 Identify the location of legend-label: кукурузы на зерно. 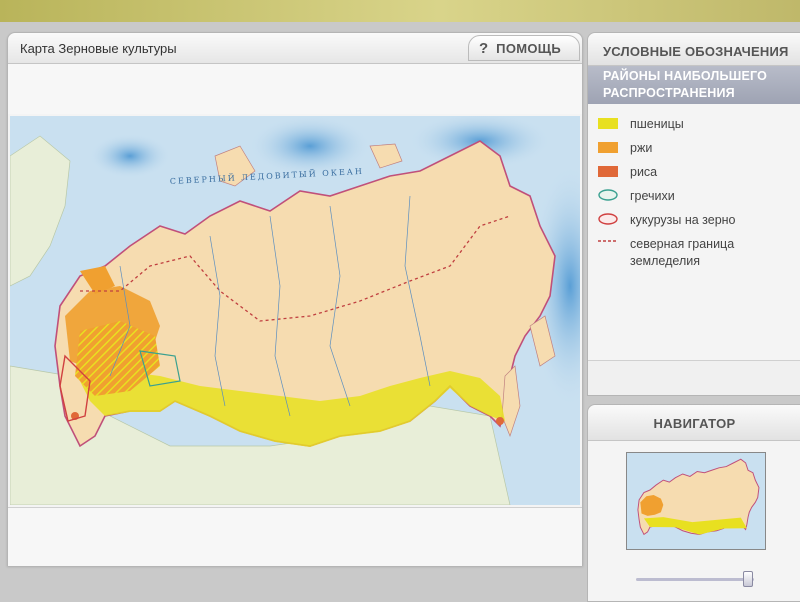
(683, 220).